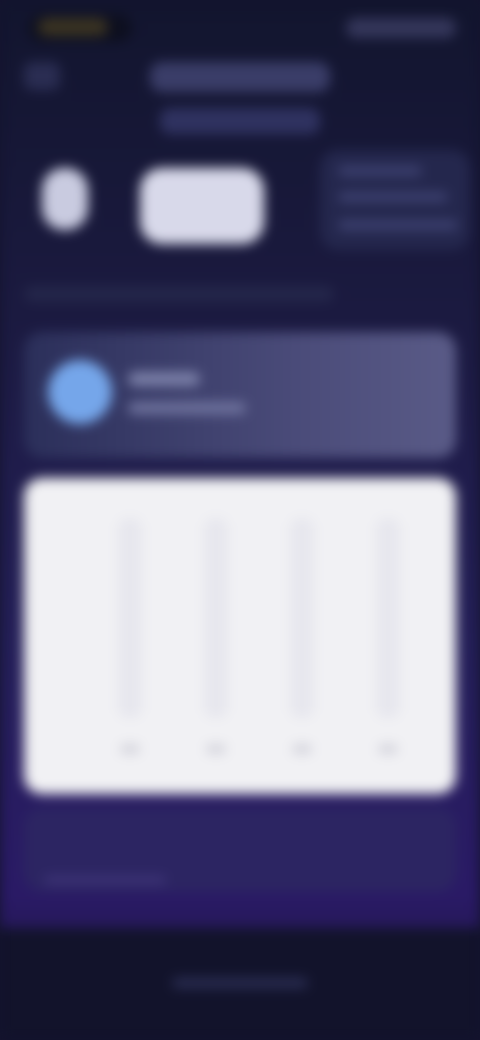 Image resolution: width=480 pixels, height=1040 pixels. What do you see at coordinates (401, 28) in the screenshot?
I see `status-icons` at bounding box center [401, 28].